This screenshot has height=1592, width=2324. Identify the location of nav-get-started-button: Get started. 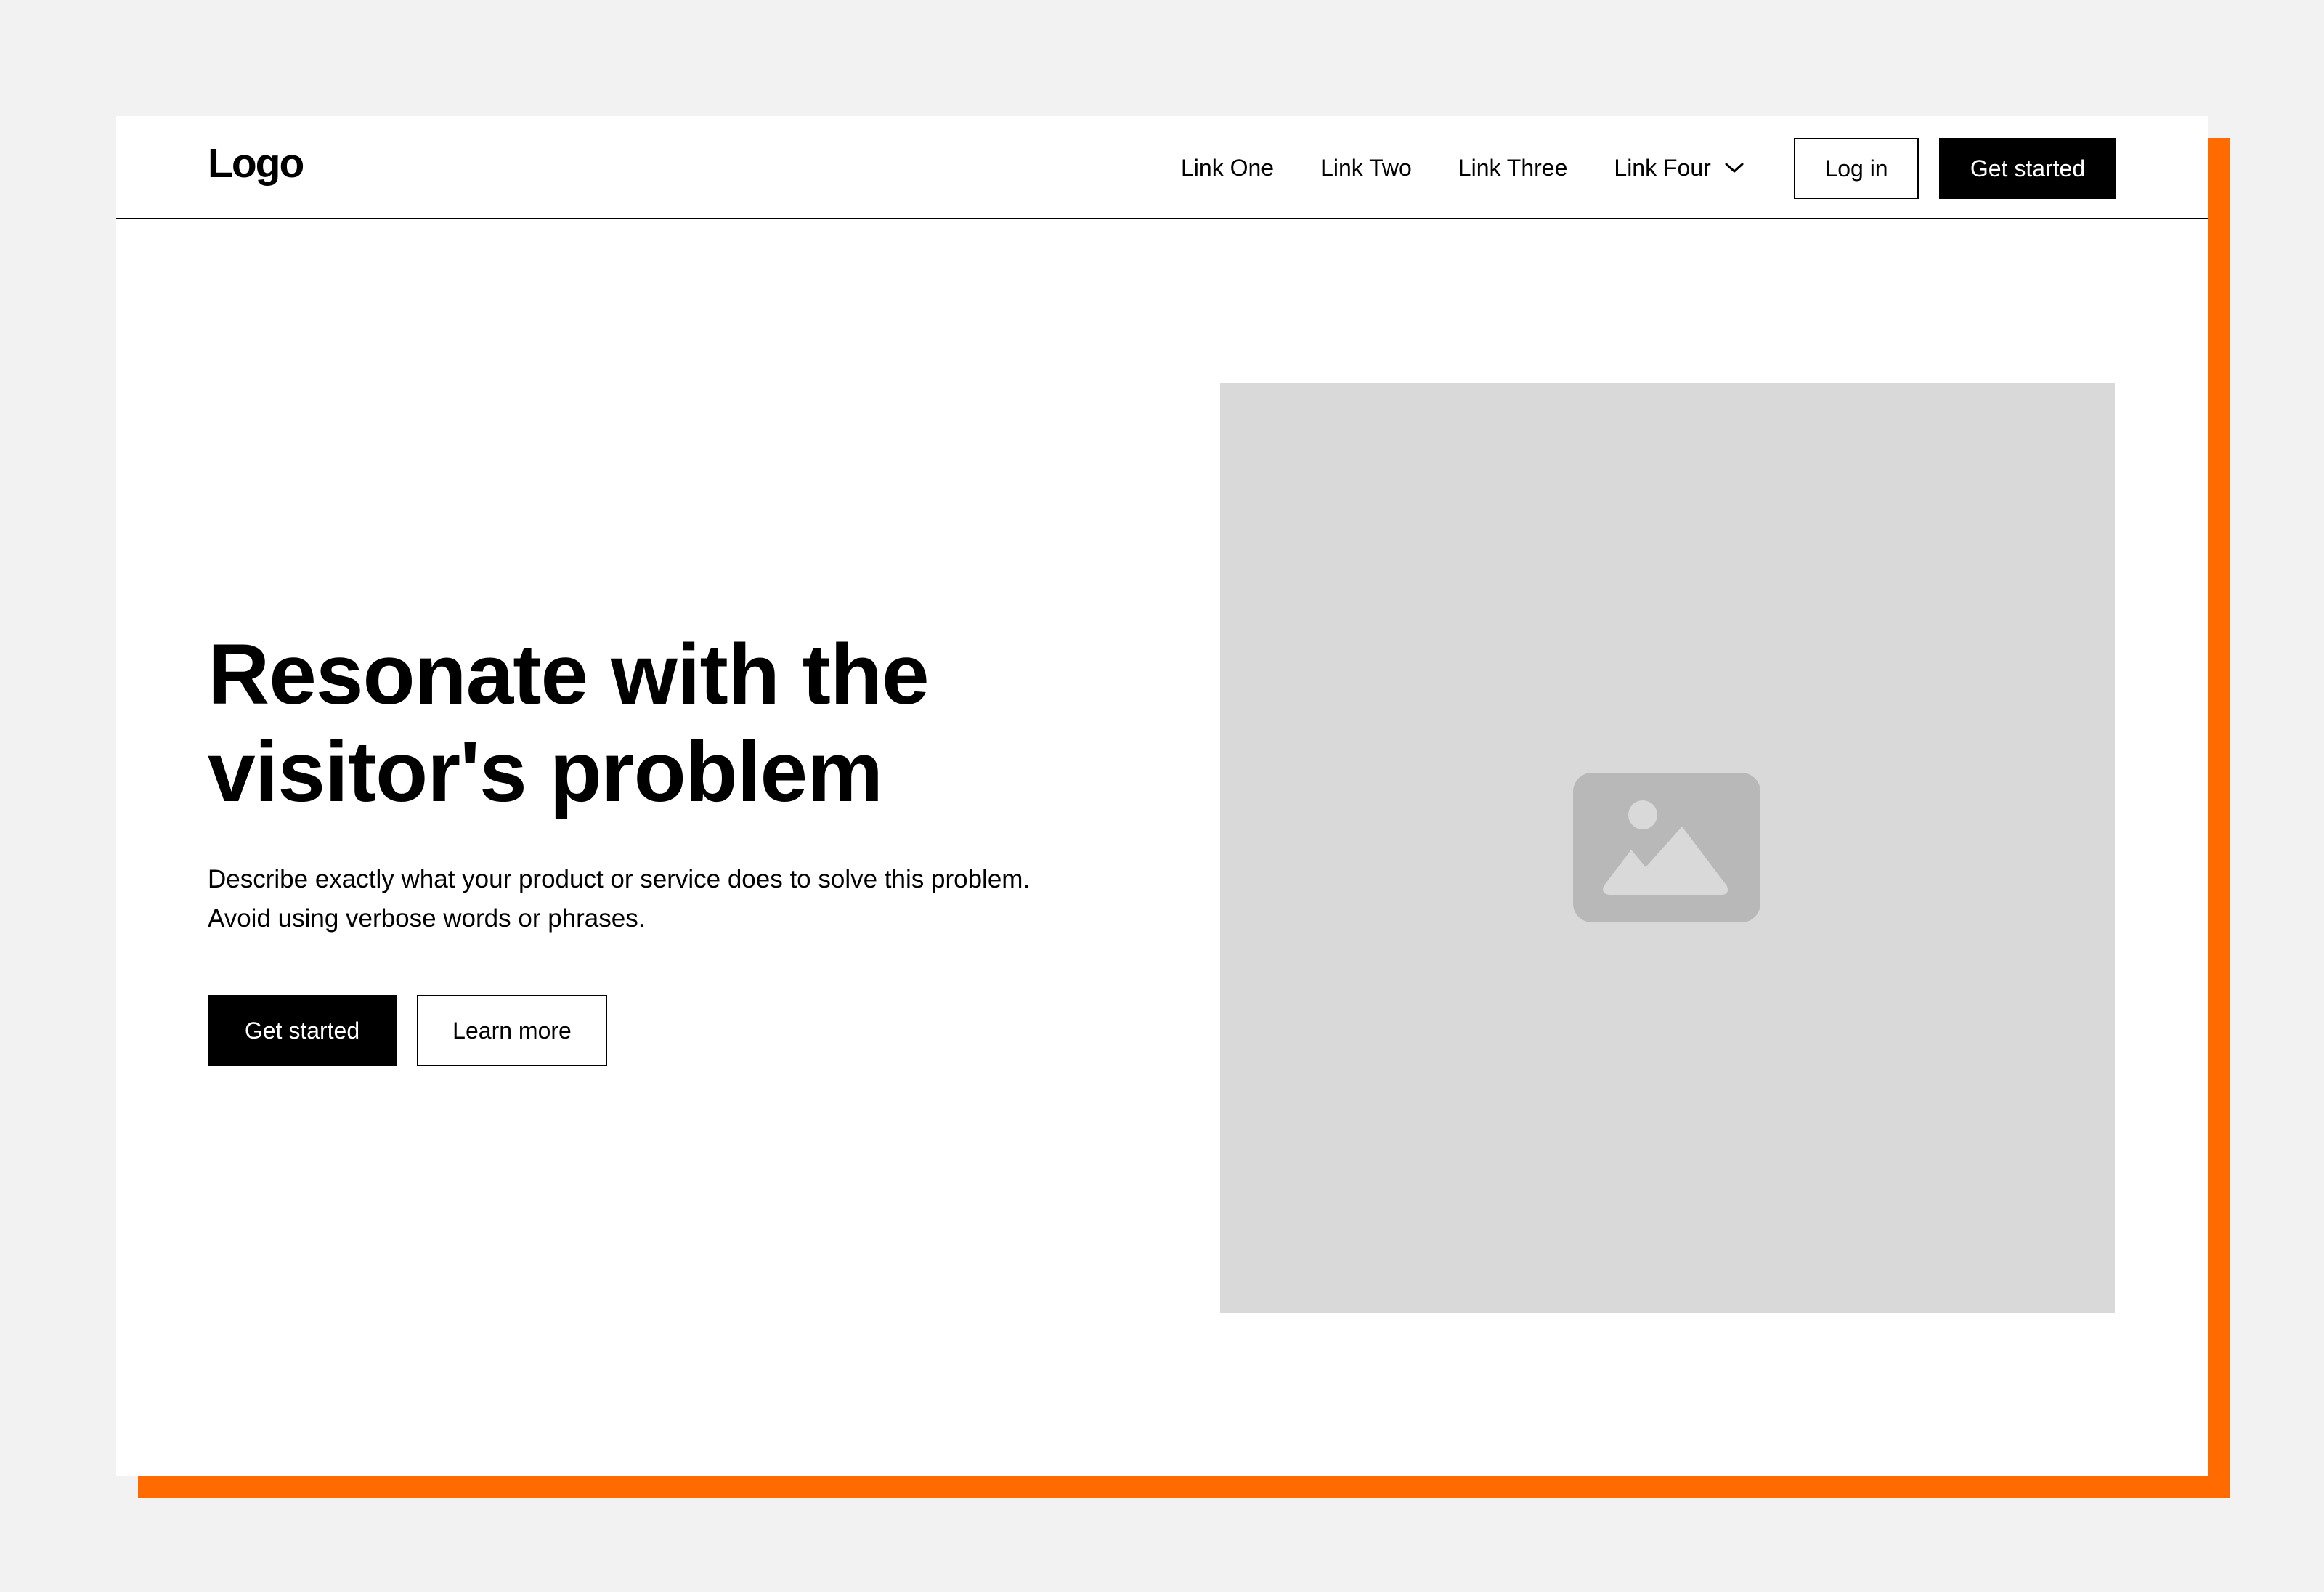
(2027, 168).